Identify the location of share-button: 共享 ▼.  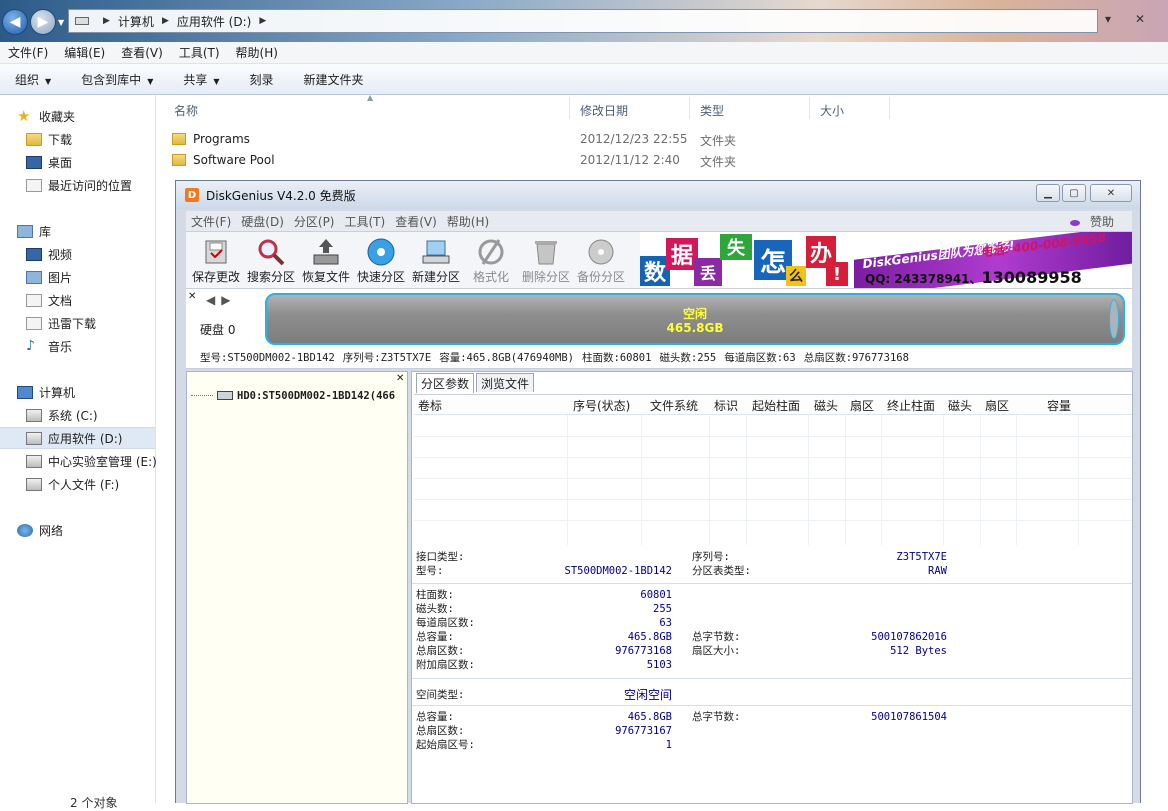
(201, 79).